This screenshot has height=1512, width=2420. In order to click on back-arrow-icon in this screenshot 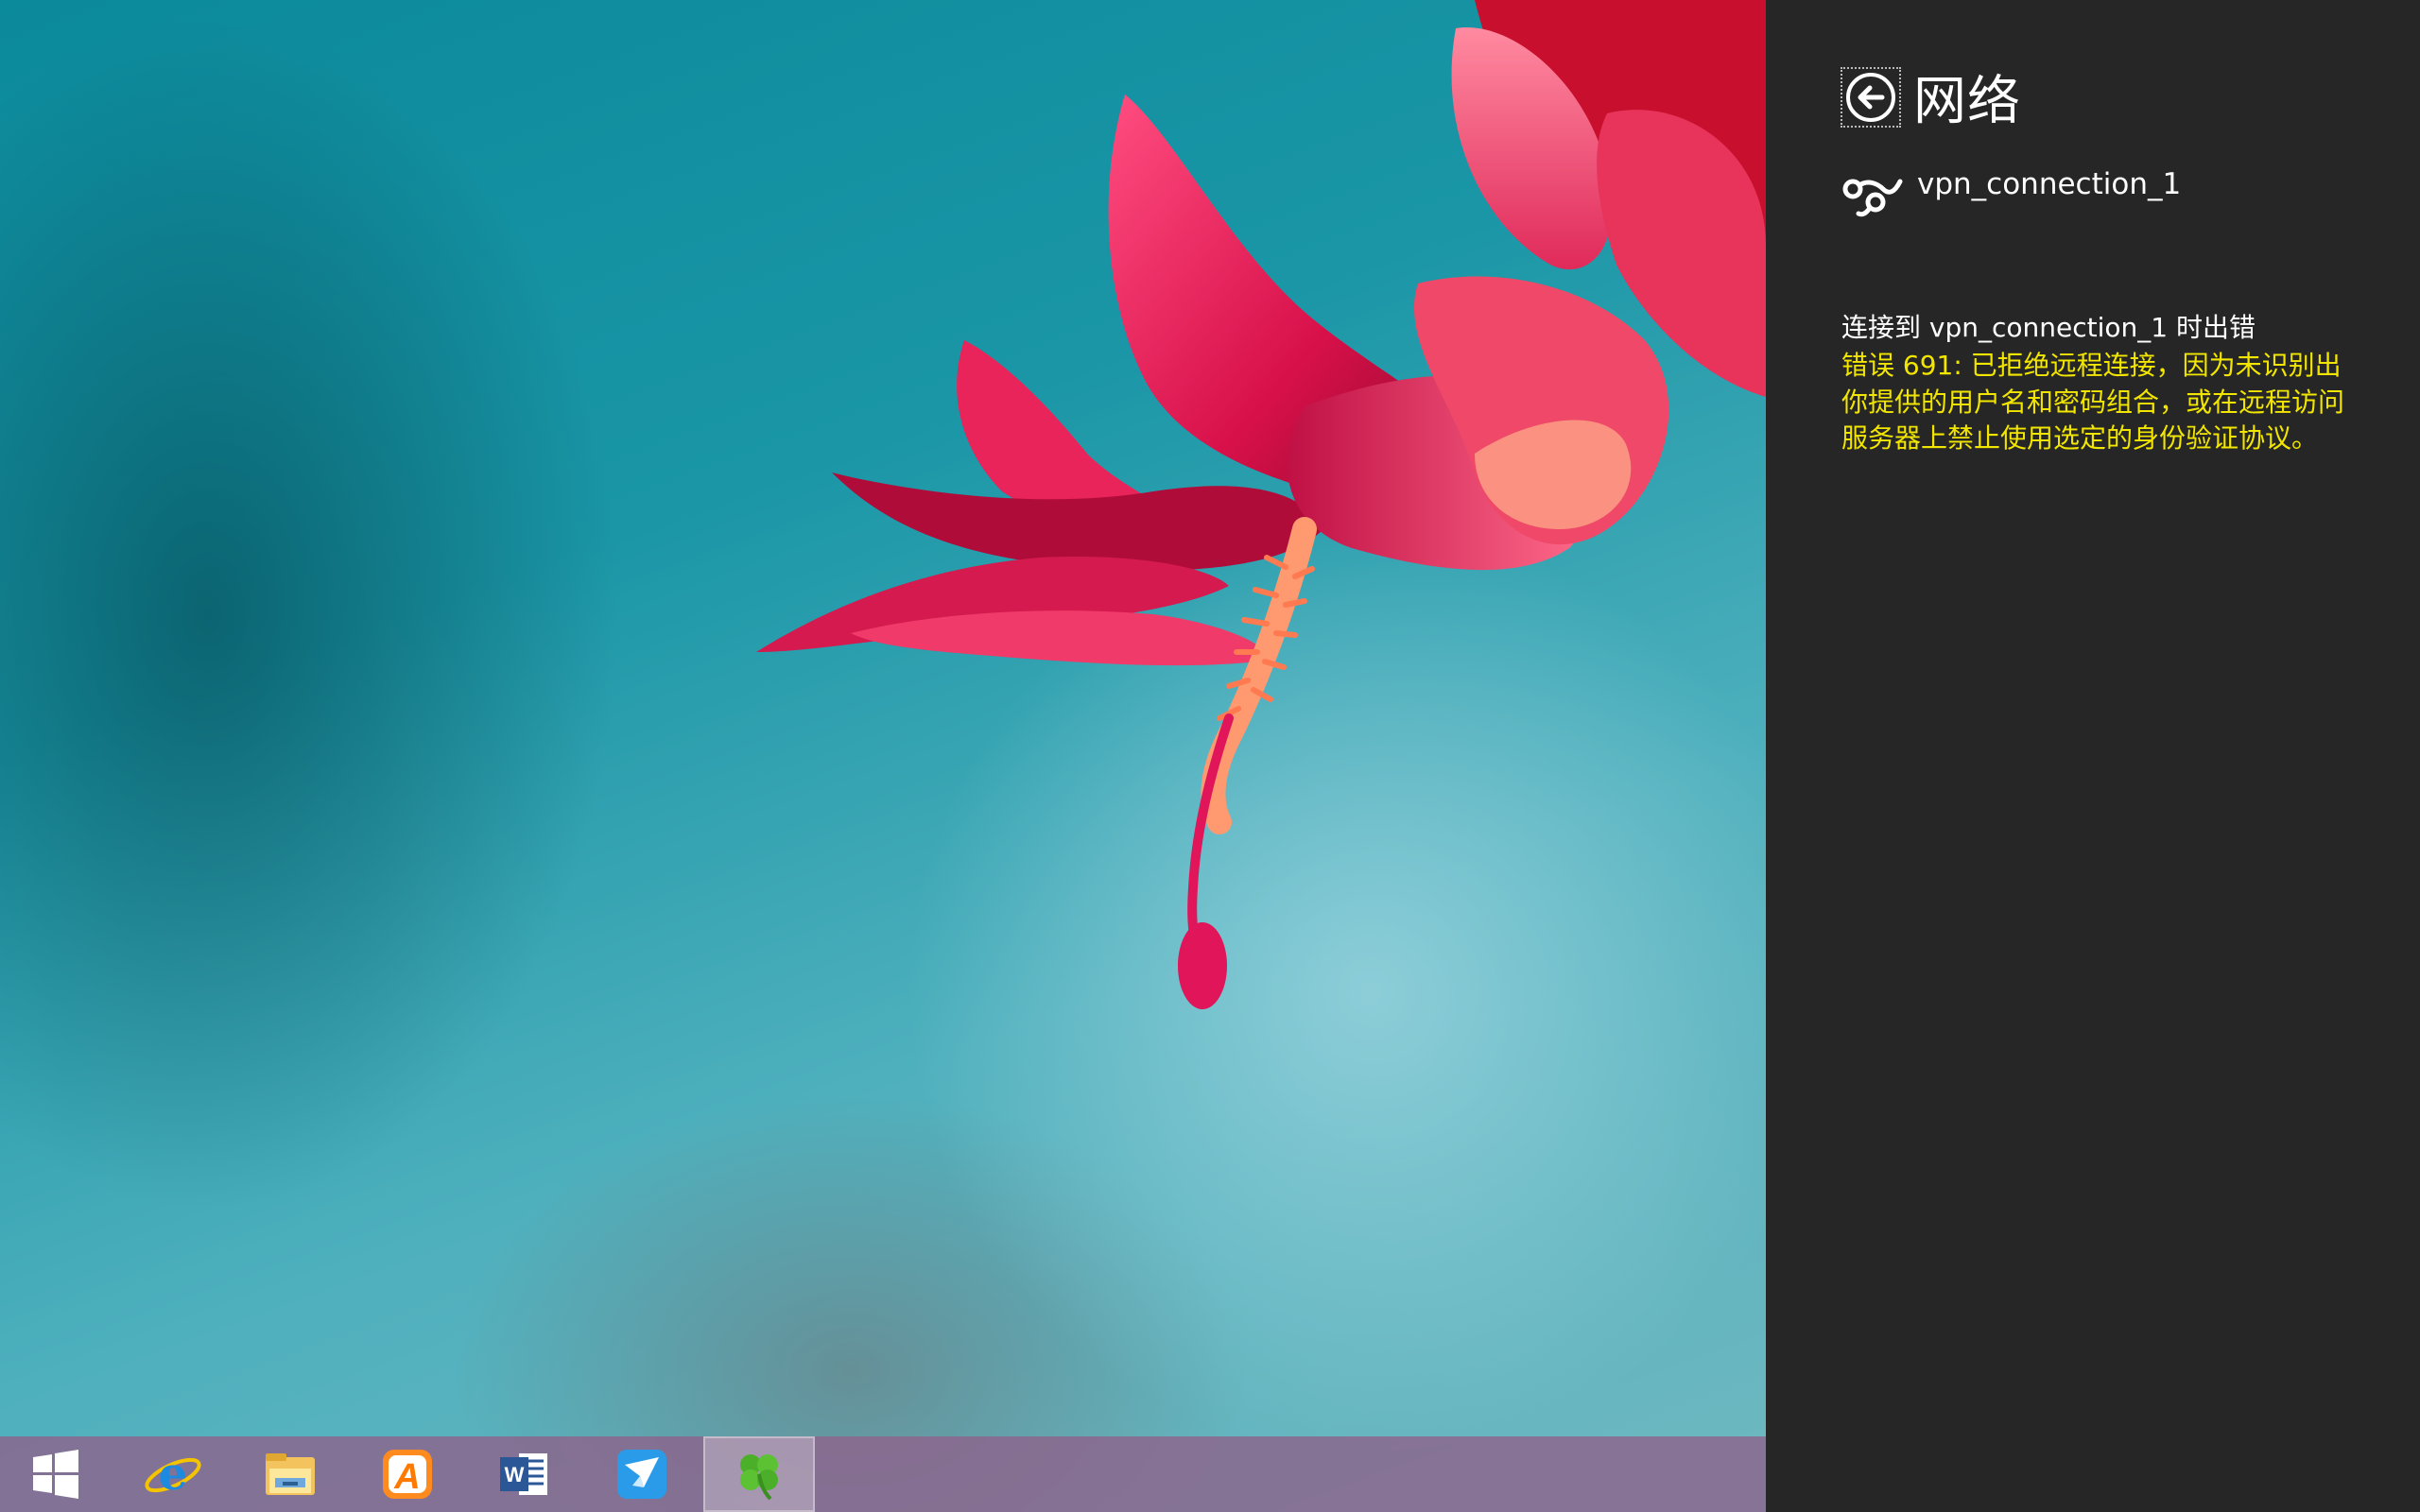, I will do `click(1871, 97)`.